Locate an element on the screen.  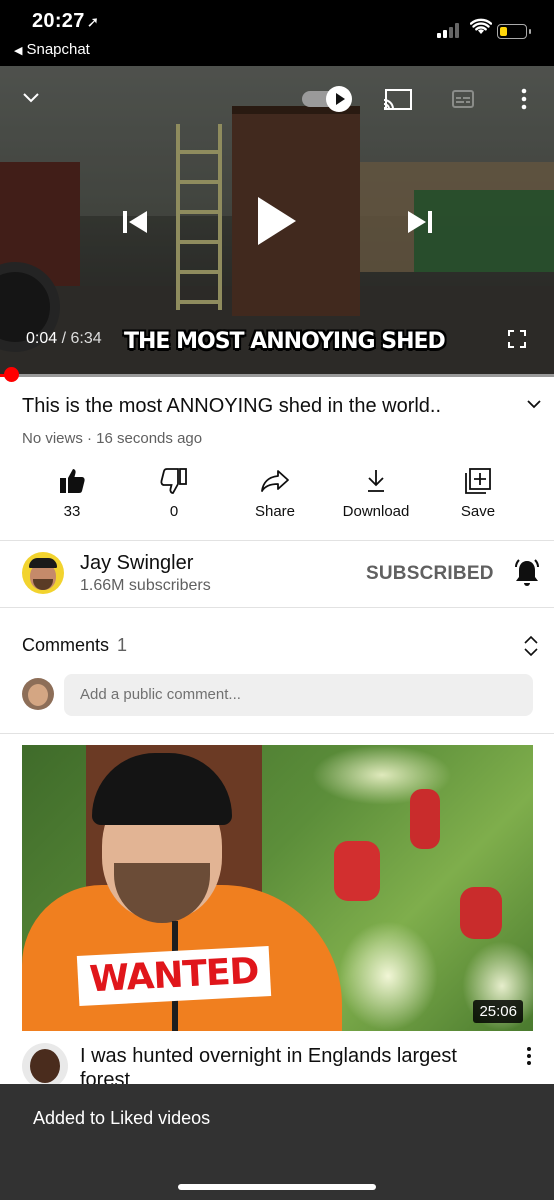
location-arrow-icon: ➚ is located at coordinates (93, 22).